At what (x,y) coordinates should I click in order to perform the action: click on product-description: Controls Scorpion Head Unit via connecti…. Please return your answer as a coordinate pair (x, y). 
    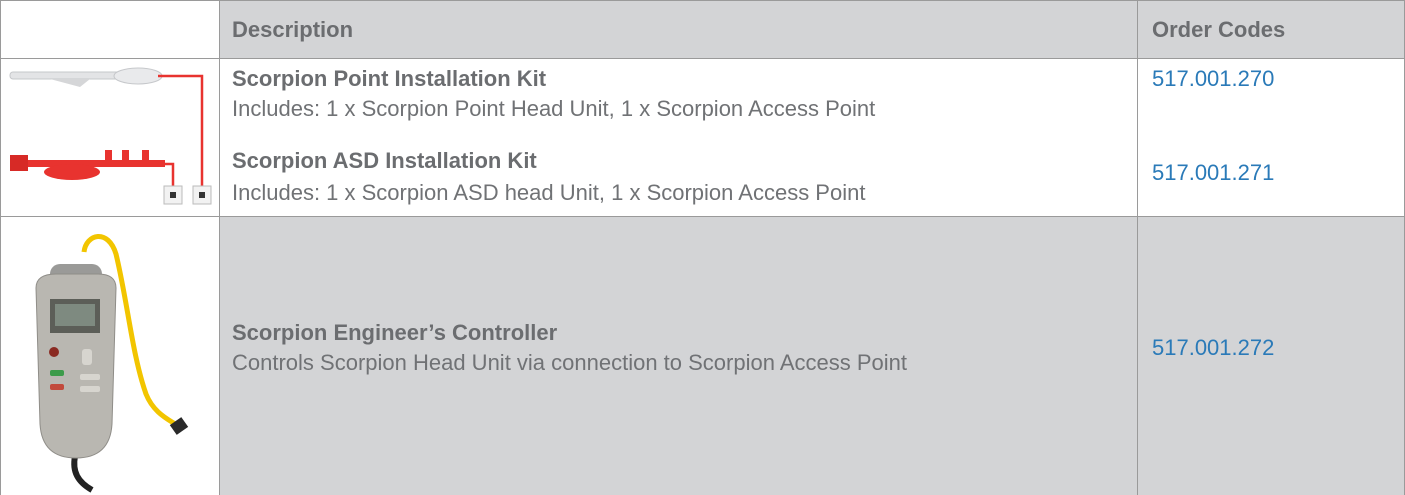
    Looking at the image, I should click on (570, 362).